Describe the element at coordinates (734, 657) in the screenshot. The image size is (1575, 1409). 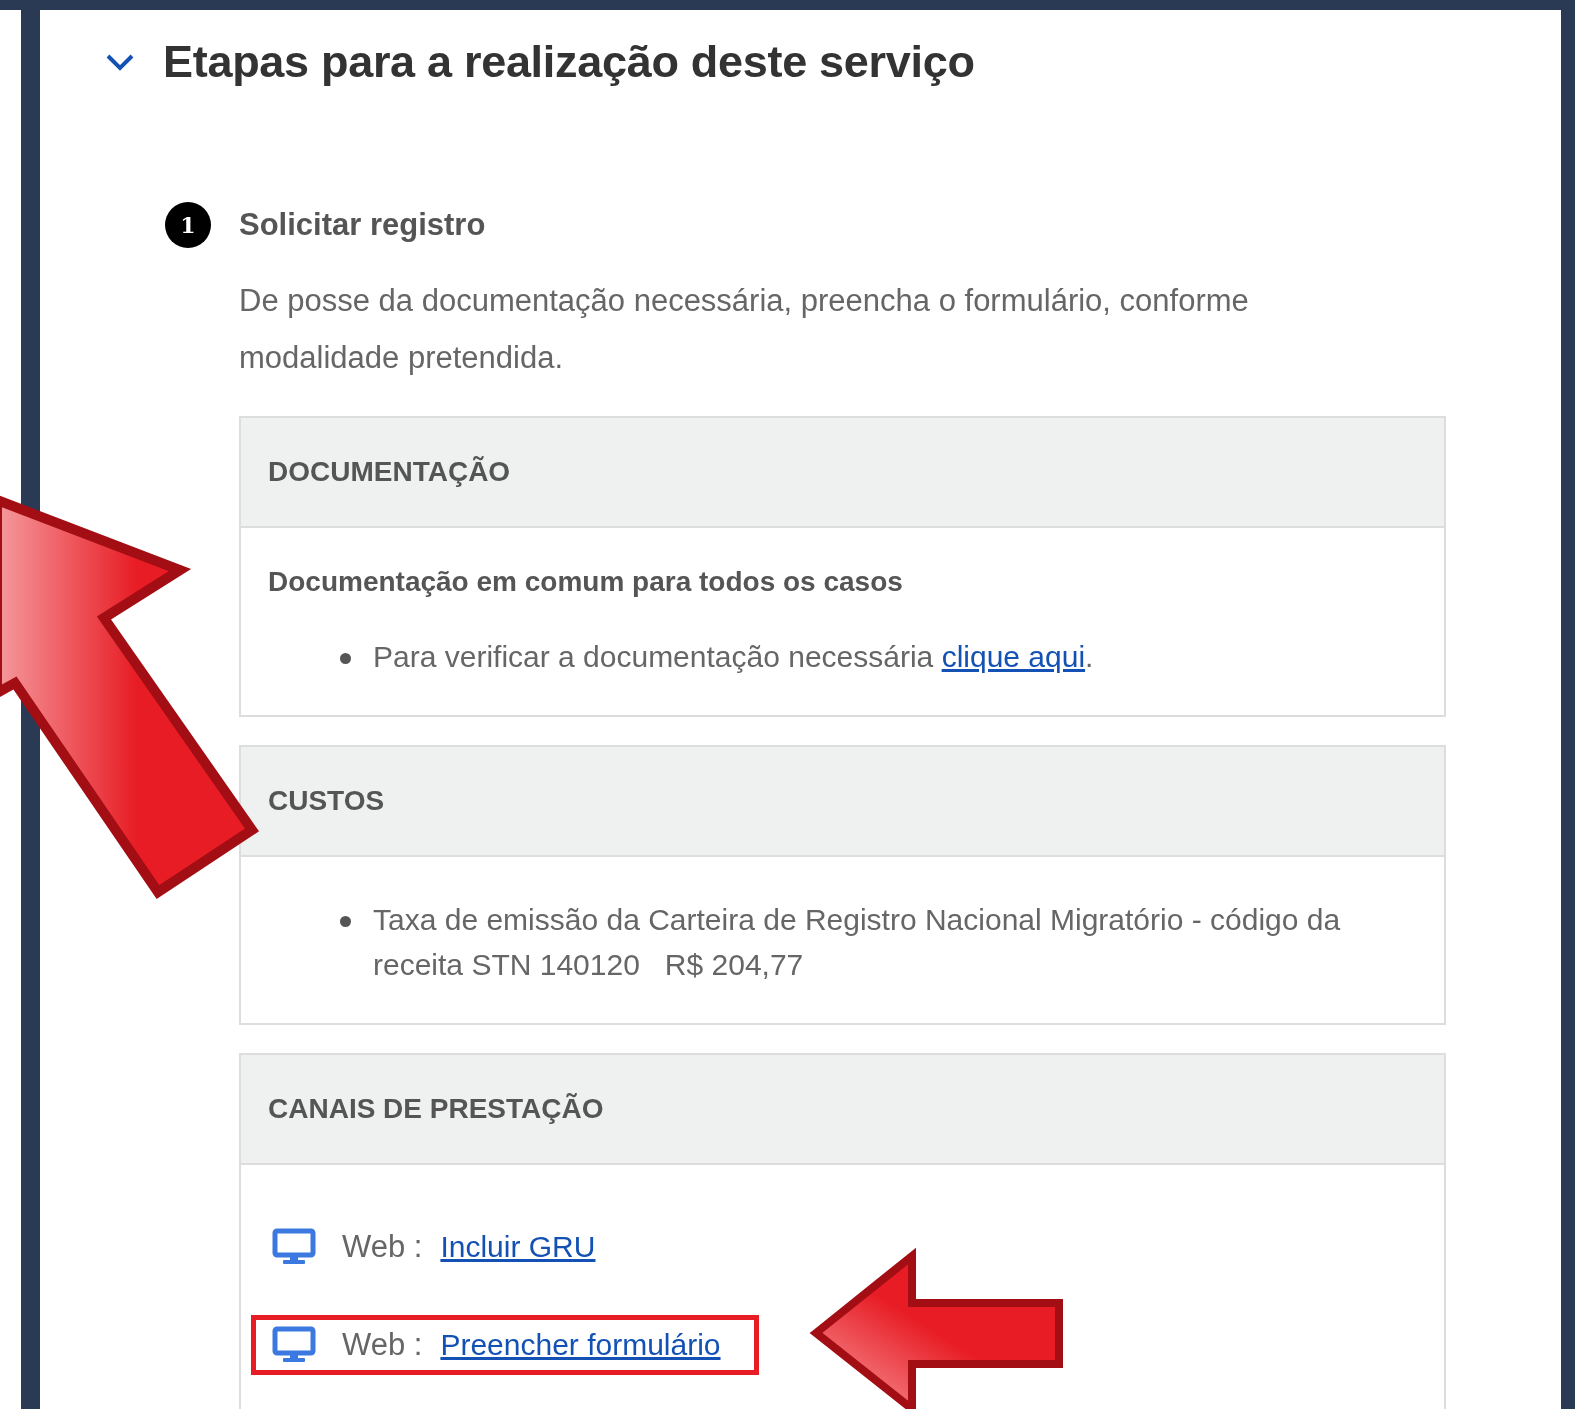
I see `list-item-text: Para verificar a documentação necessária clique aqui.` at that location.